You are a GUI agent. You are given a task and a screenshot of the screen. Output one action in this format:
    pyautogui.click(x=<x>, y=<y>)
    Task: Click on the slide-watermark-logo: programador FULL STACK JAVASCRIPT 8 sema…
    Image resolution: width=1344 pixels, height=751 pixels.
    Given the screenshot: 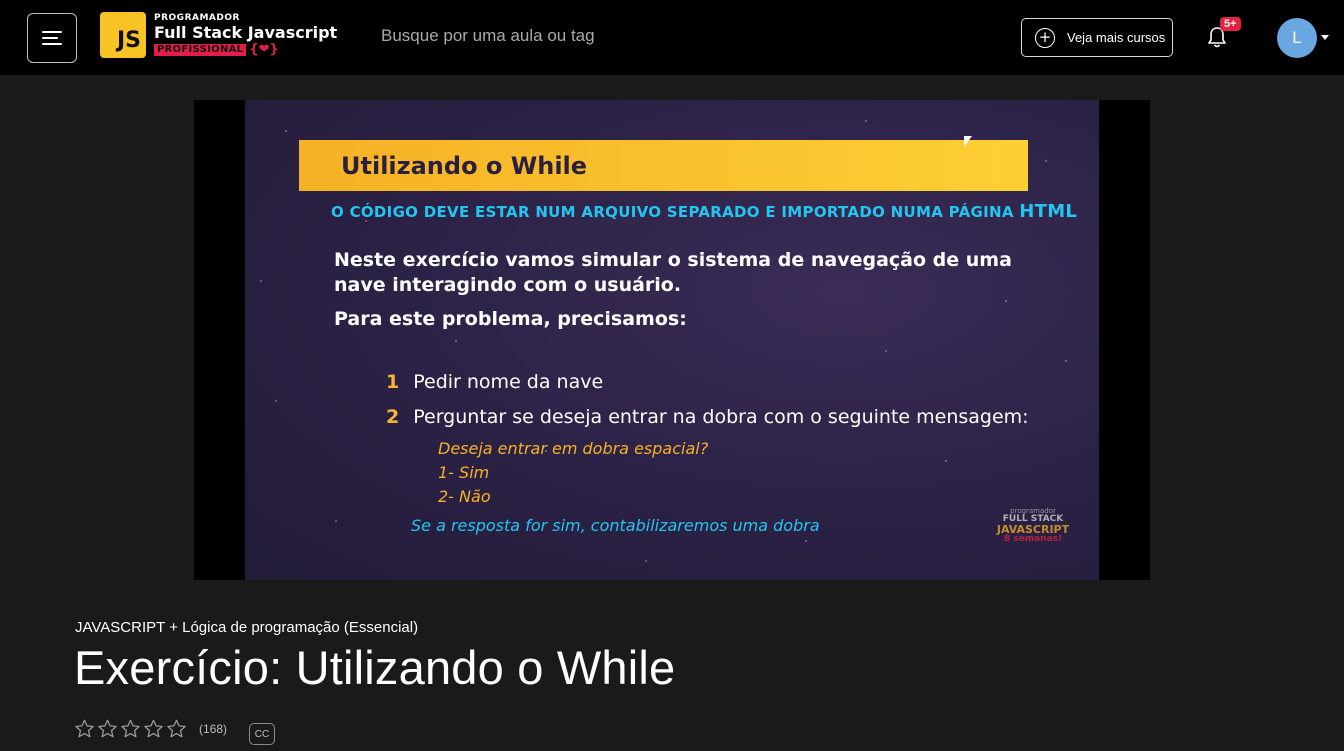 What is the action you would take?
    pyautogui.click(x=1033, y=526)
    